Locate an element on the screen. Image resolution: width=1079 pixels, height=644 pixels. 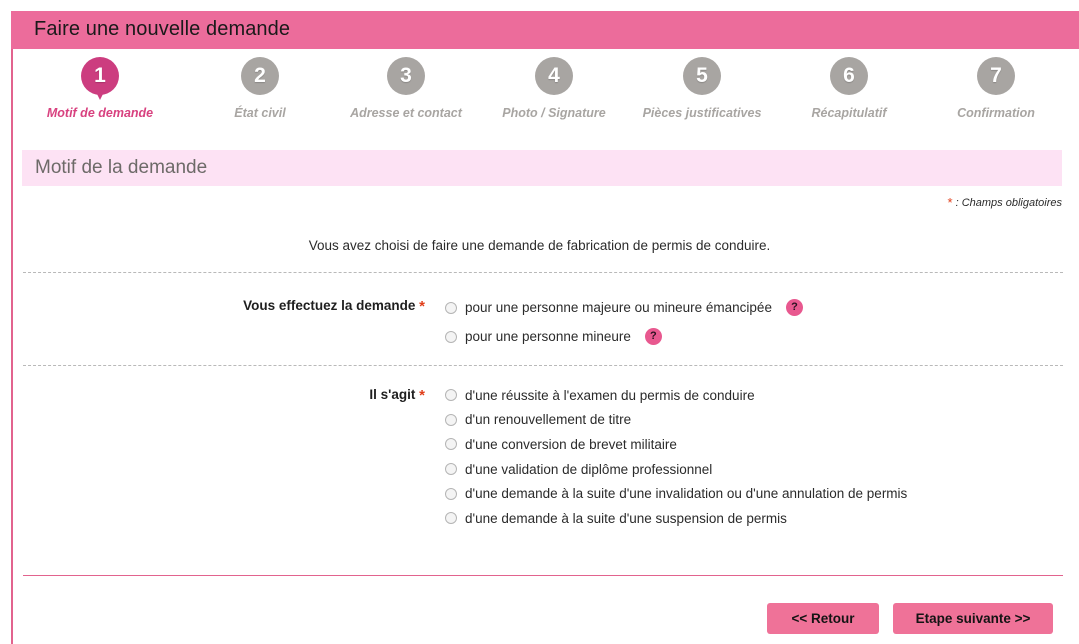
step-2-number: 2 is located at coordinates (260, 76).